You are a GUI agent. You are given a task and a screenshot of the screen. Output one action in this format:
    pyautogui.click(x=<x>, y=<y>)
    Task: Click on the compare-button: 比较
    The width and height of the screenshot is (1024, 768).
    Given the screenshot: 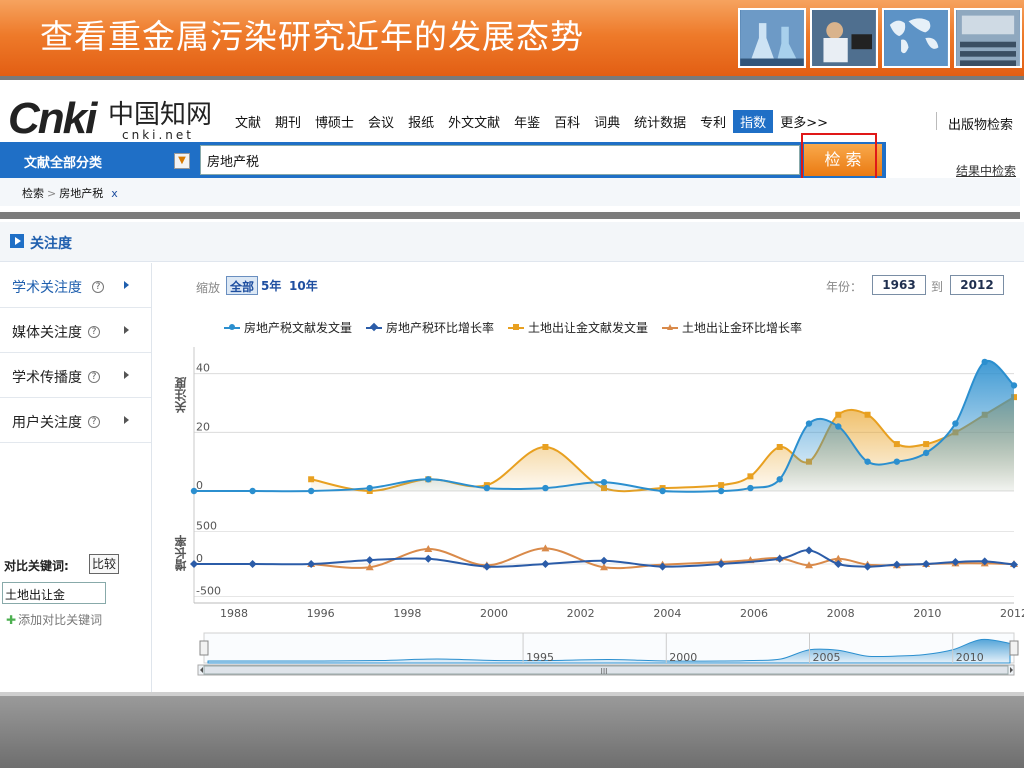 What is the action you would take?
    pyautogui.click(x=104, y=564)
    